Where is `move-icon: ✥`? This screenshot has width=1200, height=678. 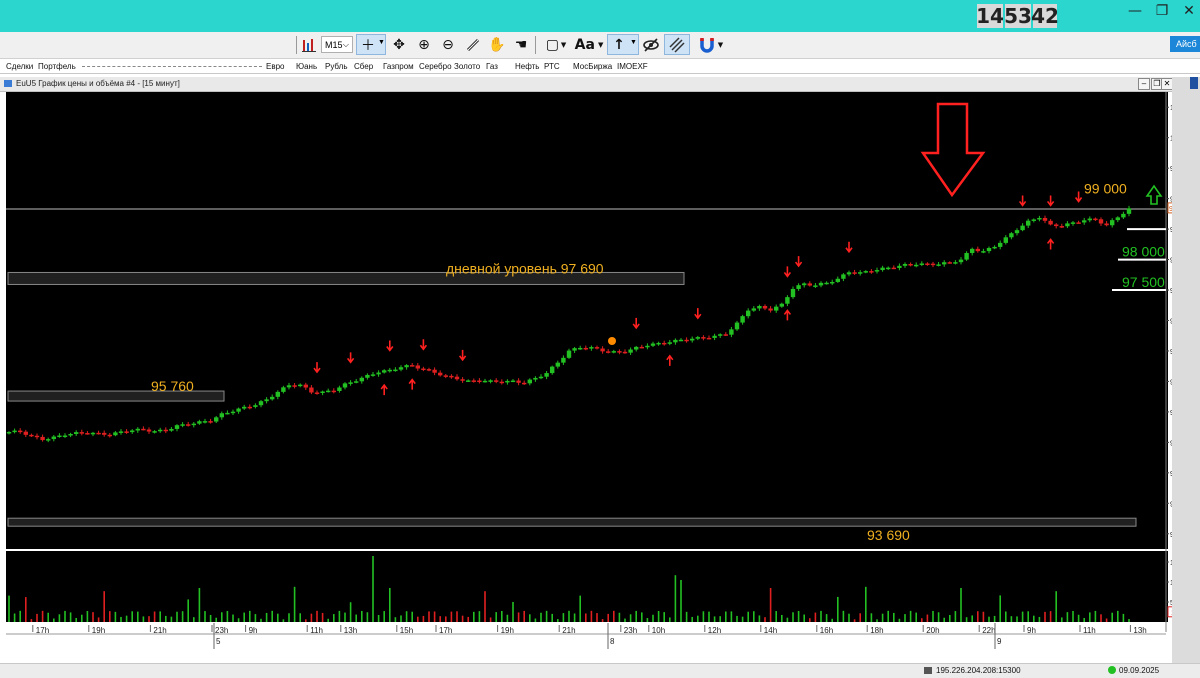 move-icon: ✥ is located at coordinates (399, 45).